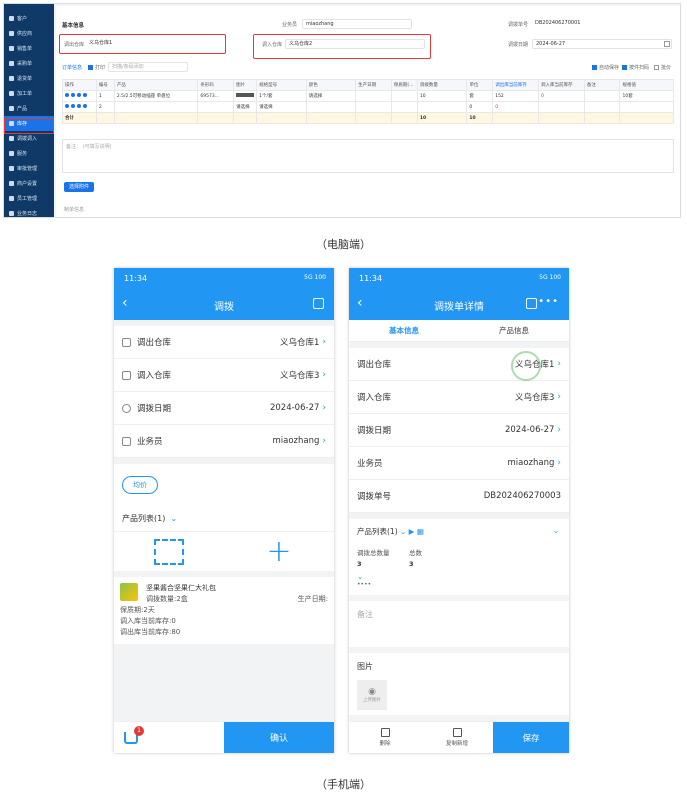 The width and height of the screenshot is (687, 803). I want to click on action-bar: 删除 复制新增 保存, so click(459, 737).